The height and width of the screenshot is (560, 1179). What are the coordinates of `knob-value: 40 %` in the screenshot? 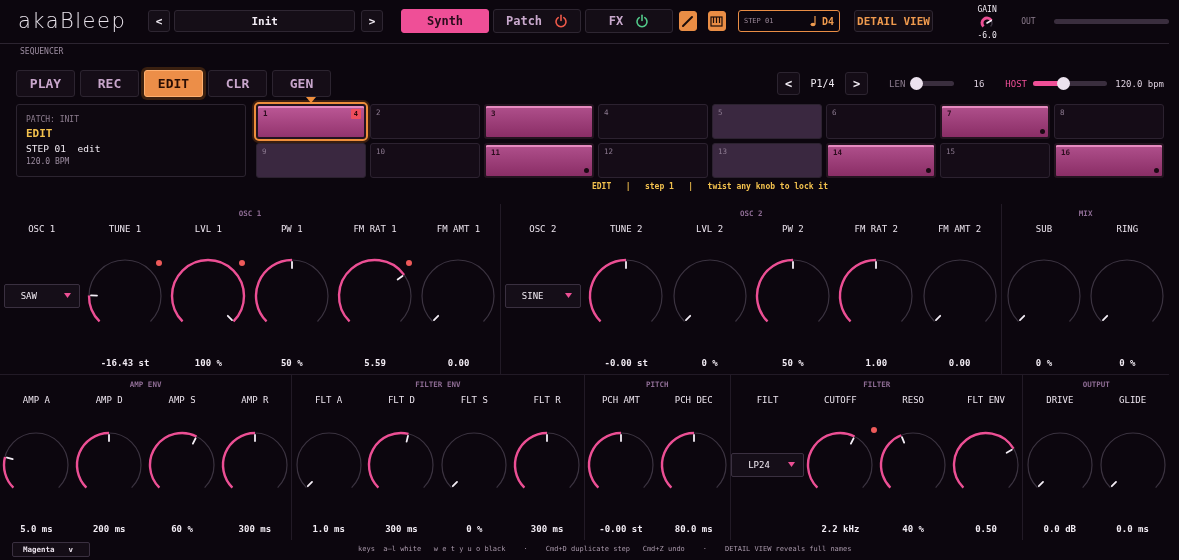 It's located at (913, 530).